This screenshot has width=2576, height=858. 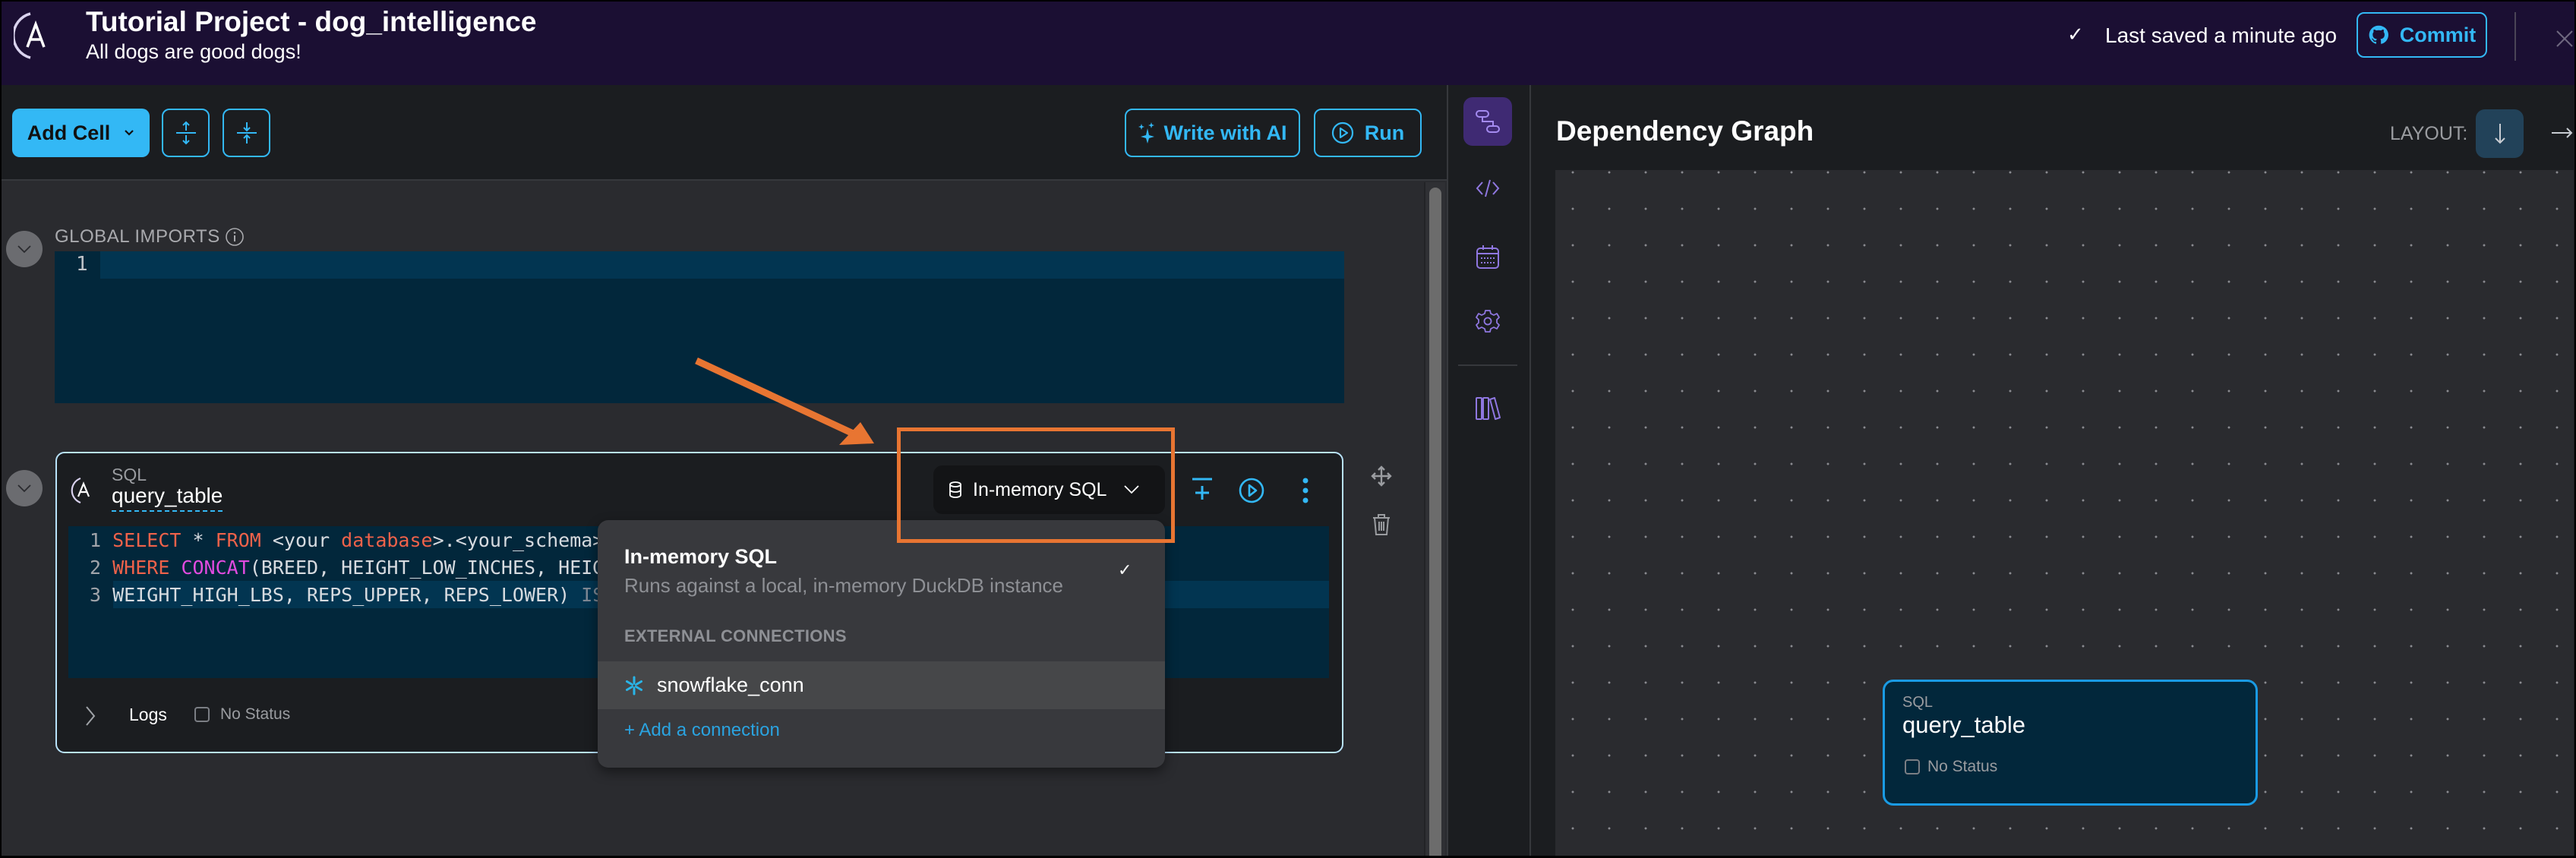 I want to click on sidebar-item-library, so click(x=1487, y=408).